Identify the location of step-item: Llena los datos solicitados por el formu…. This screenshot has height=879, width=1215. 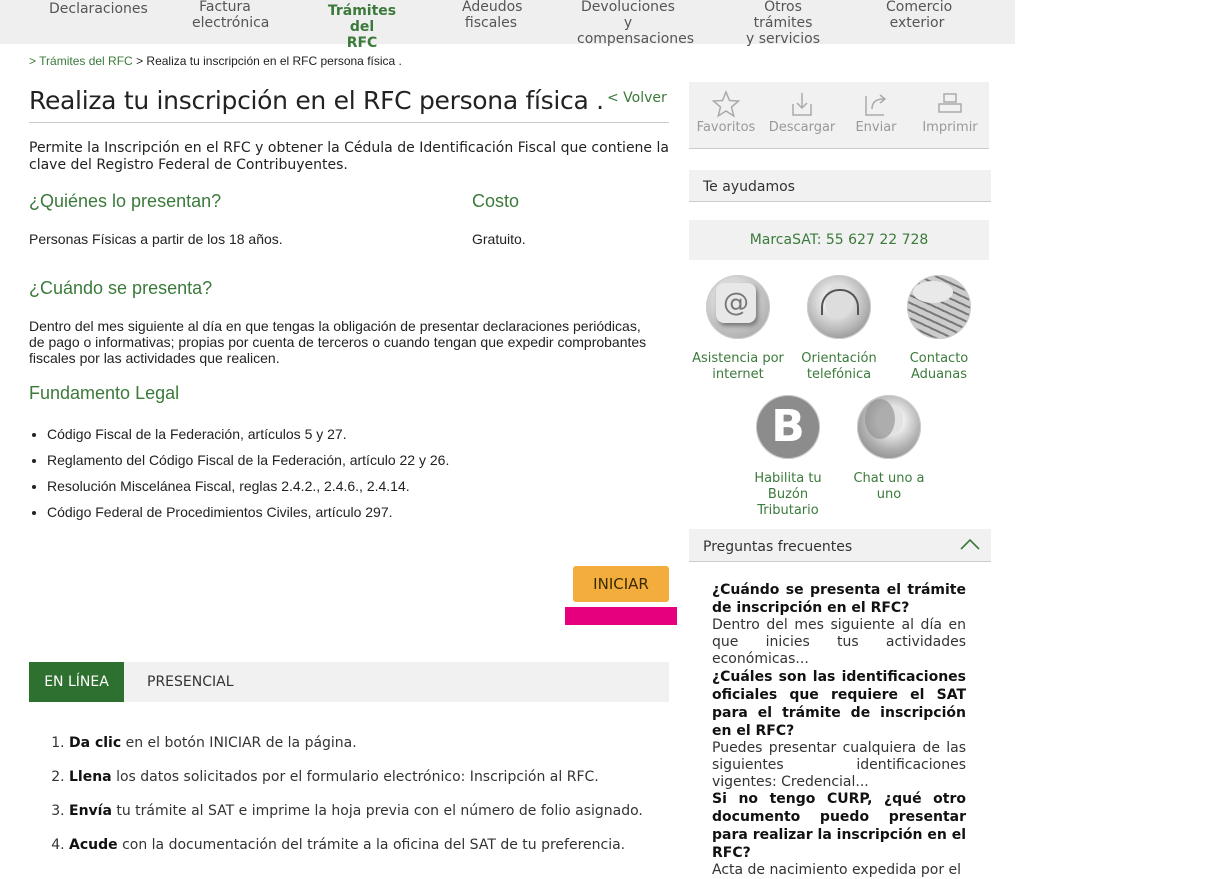
(356, 785).